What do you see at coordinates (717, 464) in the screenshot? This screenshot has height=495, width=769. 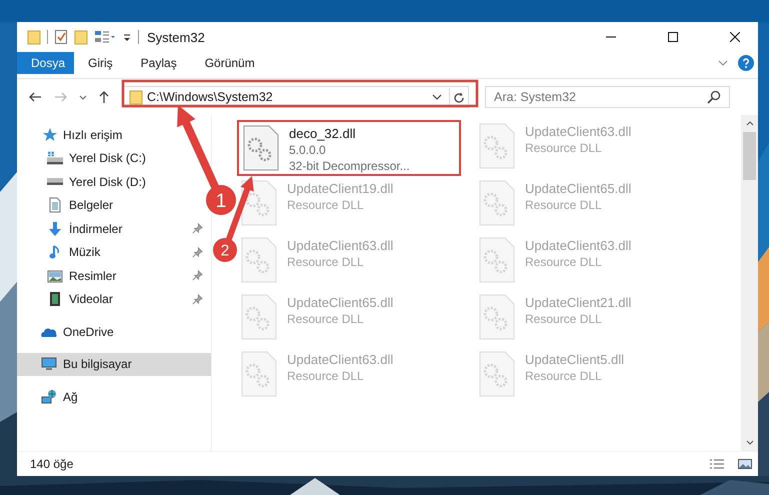 I see `details-view-icon` at bounding box center [717, 464].